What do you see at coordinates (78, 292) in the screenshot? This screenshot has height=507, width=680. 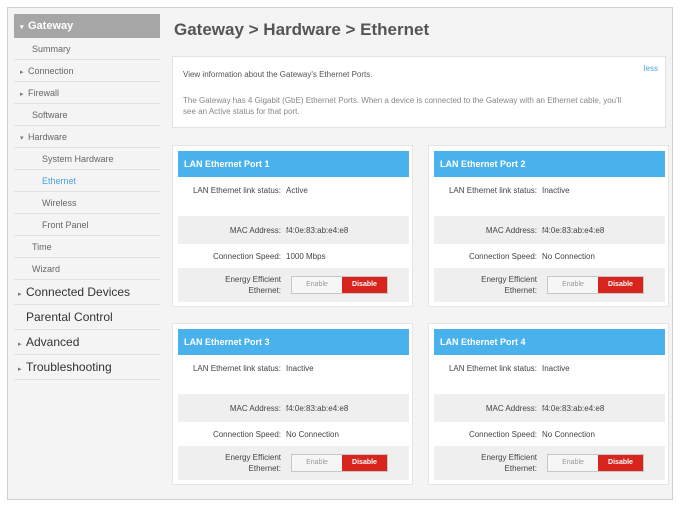 I see `sidebar-item-label: Connected Devices` at bounding box center [78, 292].